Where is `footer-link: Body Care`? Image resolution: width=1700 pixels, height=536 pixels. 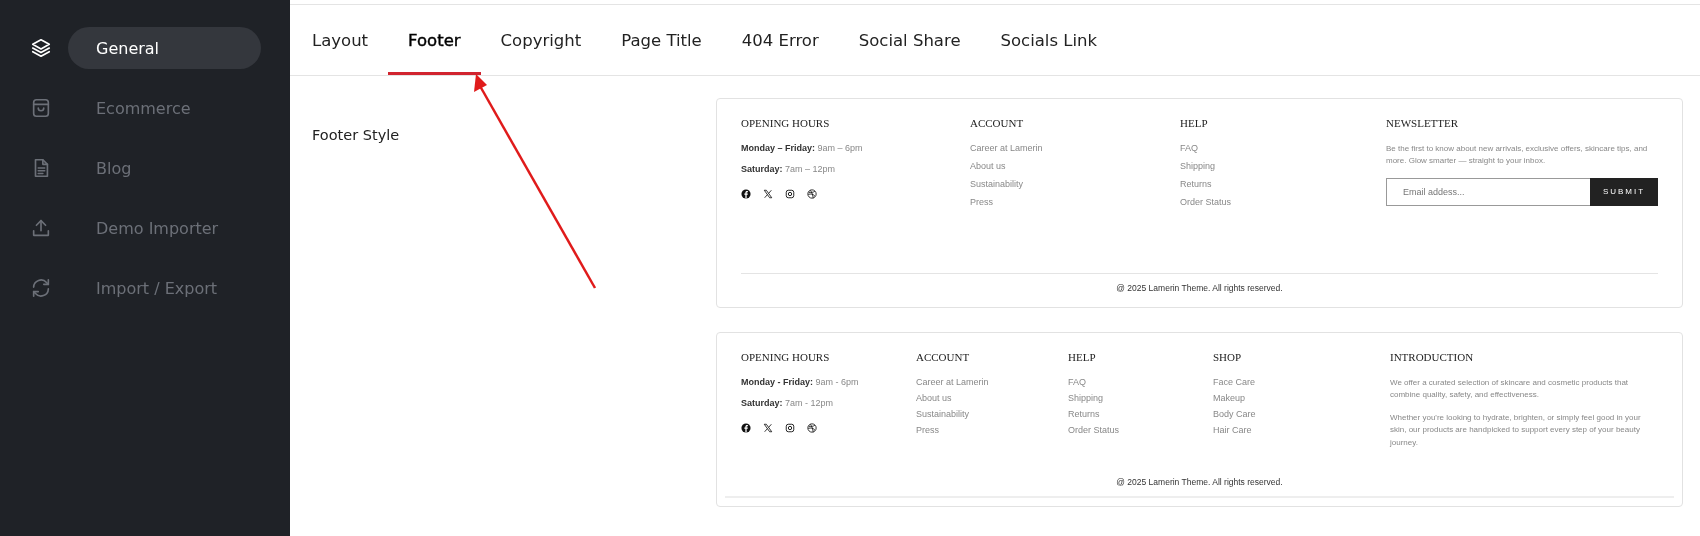 footer-link: Body Care is located at coordinates (1235, 414).